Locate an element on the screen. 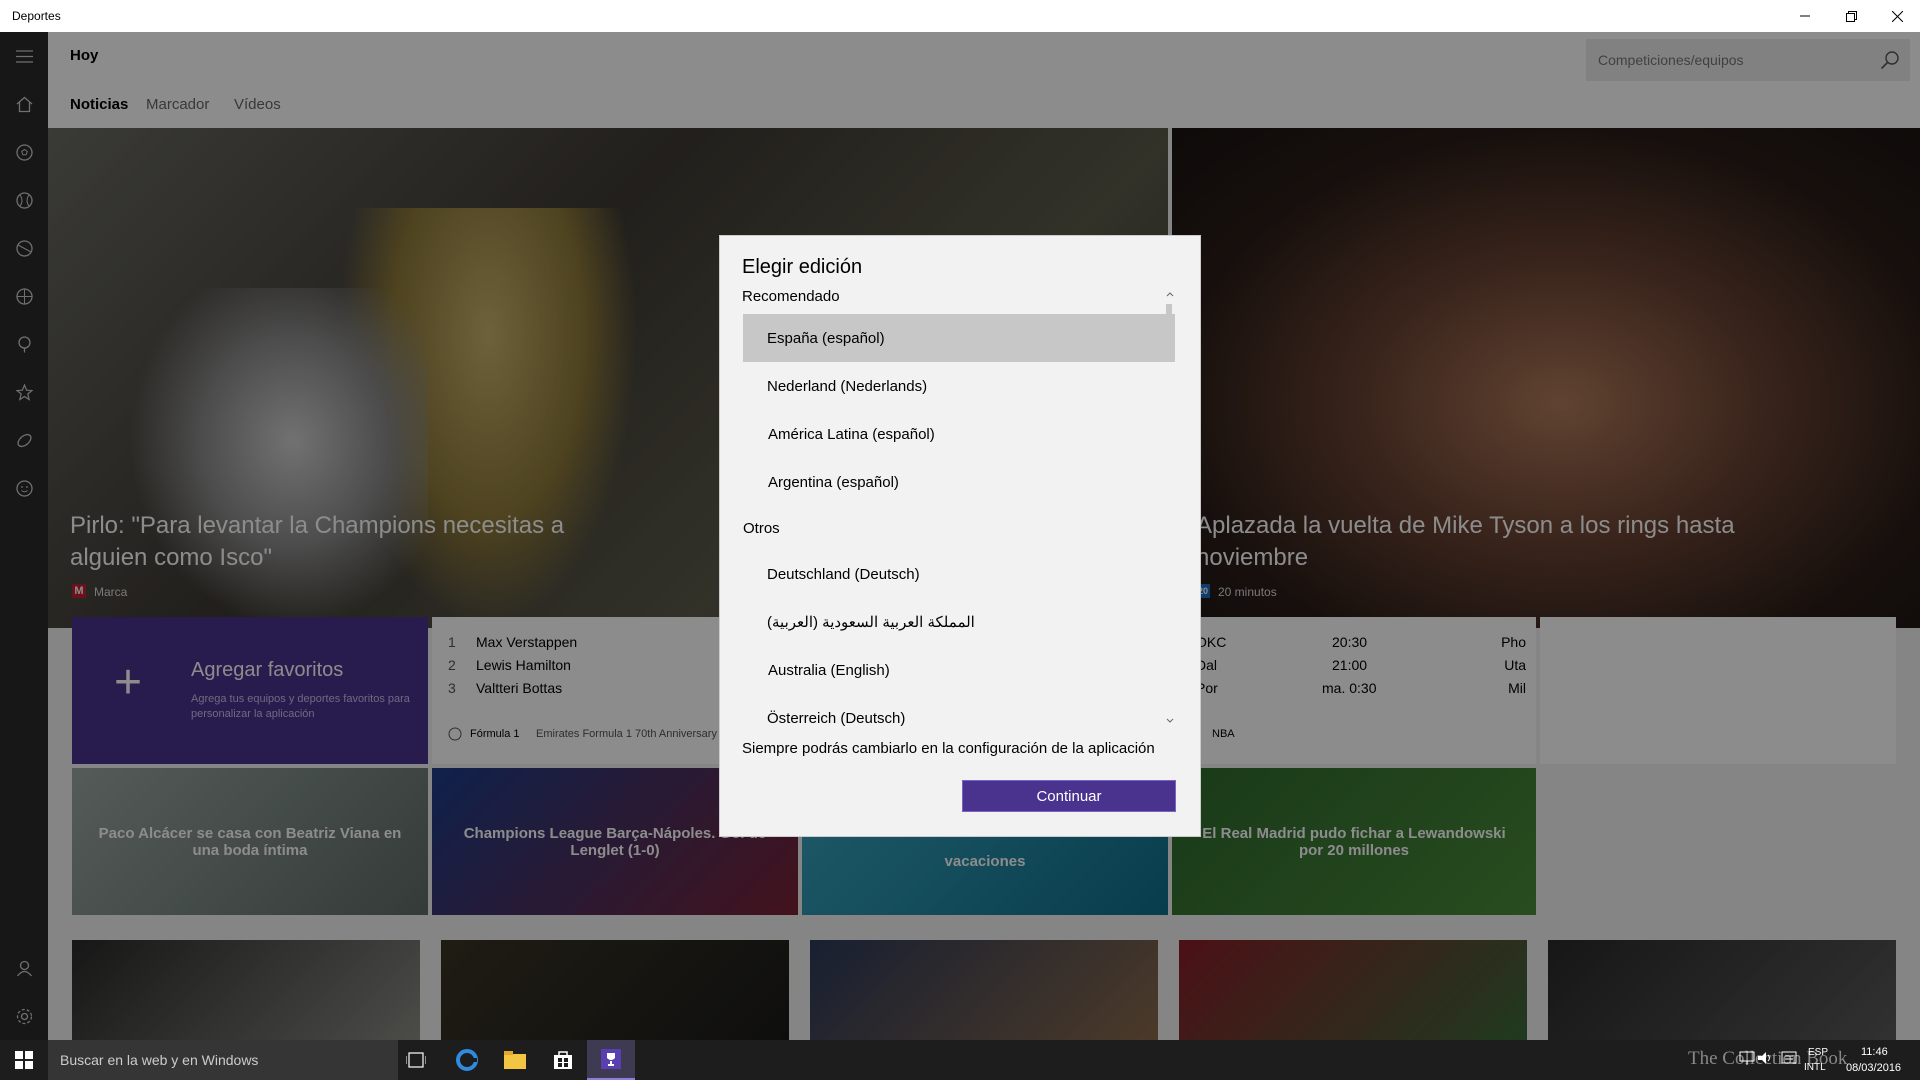  clock-time: 11:46 is located at coordinates (1874, 1052).